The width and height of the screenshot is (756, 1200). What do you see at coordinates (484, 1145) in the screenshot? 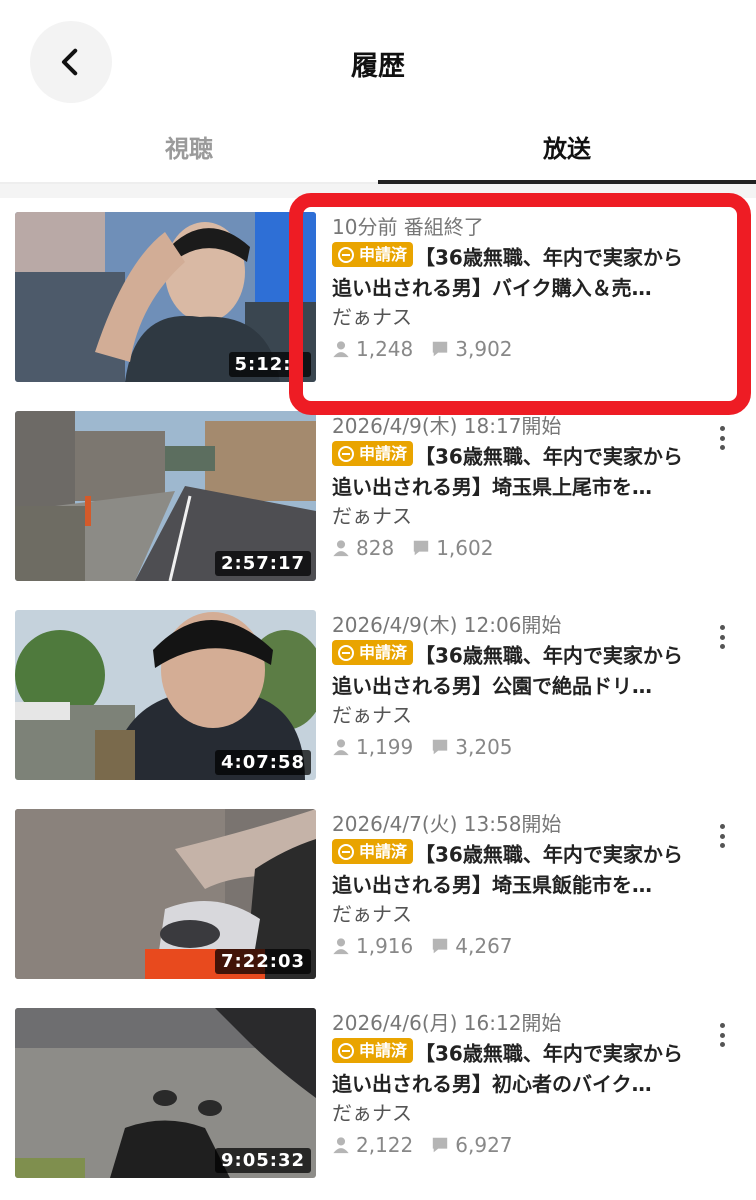
I see `comment-count: 6,927` at bounding box center [484, 1145].